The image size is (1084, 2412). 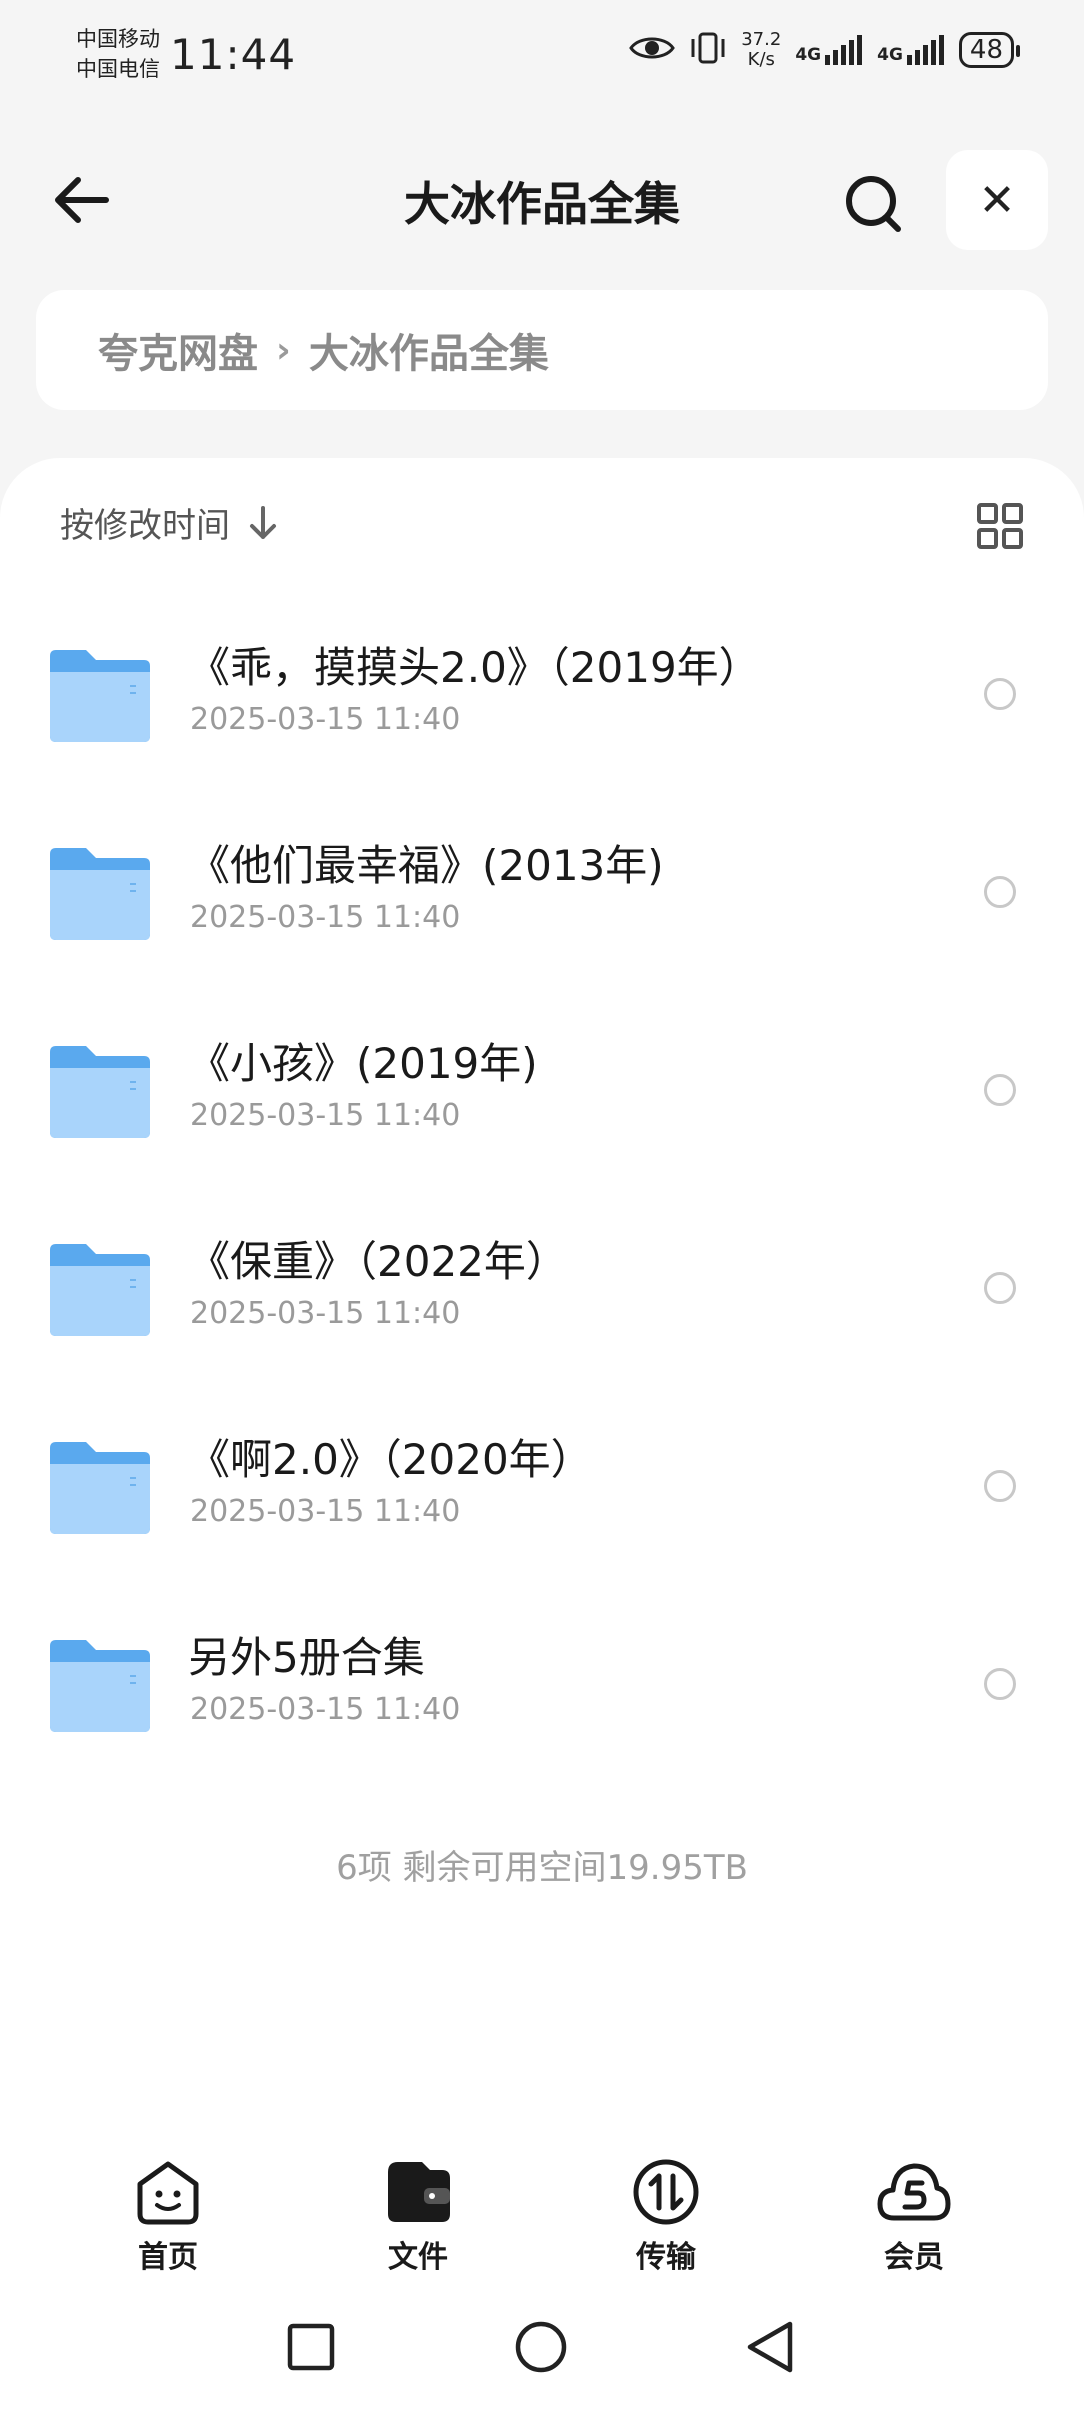 I want to click on cloud-member-icon, so click(x=914, y=2192).